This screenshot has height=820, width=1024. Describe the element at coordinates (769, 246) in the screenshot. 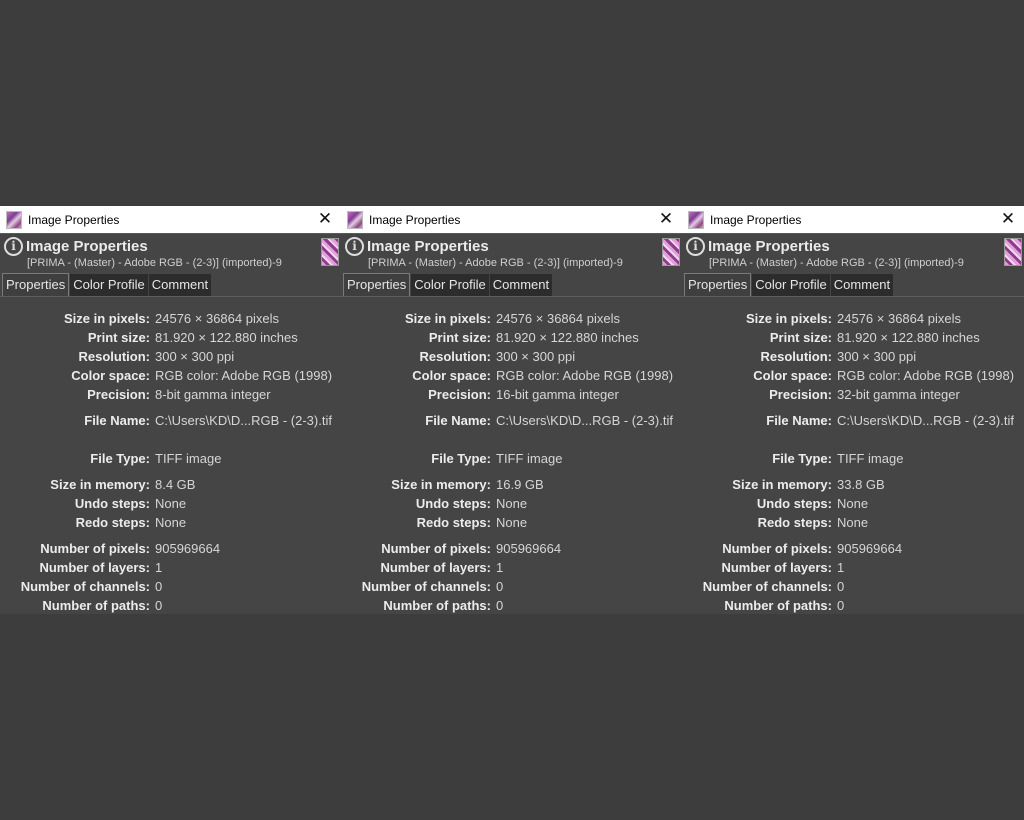

I see `header-title: Image Properties` at that location.